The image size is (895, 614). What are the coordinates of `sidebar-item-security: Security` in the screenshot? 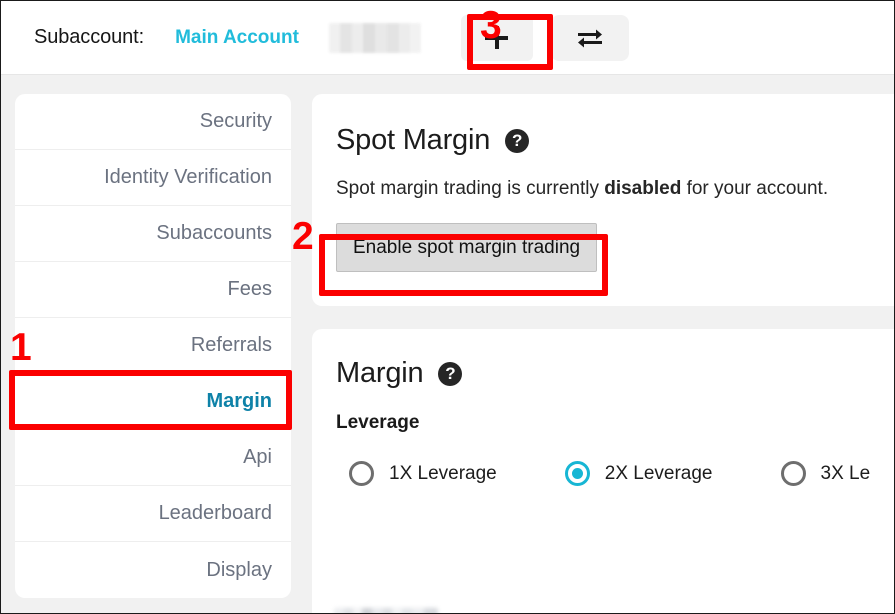 It's located at (153, 122).